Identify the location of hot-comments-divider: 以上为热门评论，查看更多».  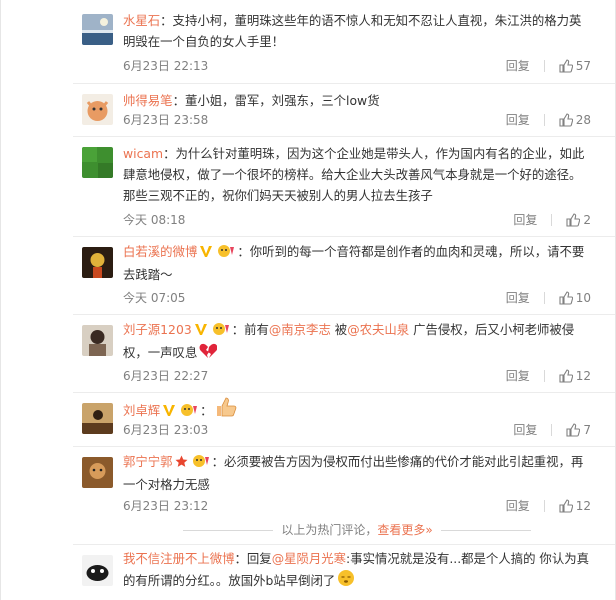
(357, 530).